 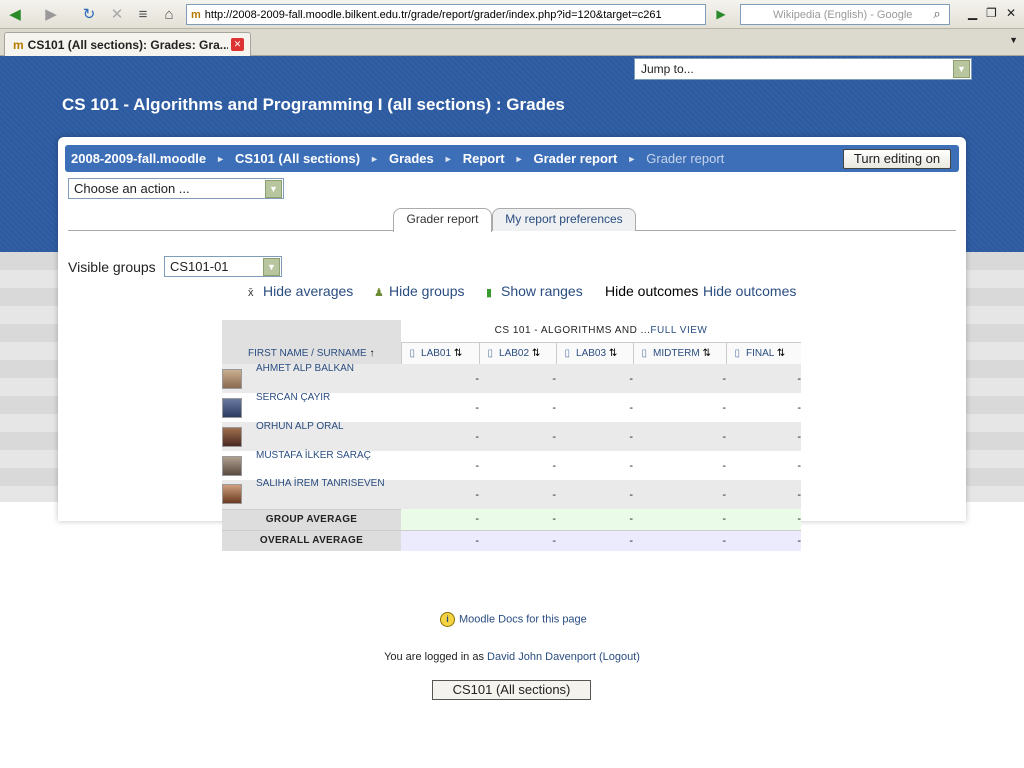 I want to click on table-row: SERCAN ÇAYIR - - - - -, so click(x=511, y=407).